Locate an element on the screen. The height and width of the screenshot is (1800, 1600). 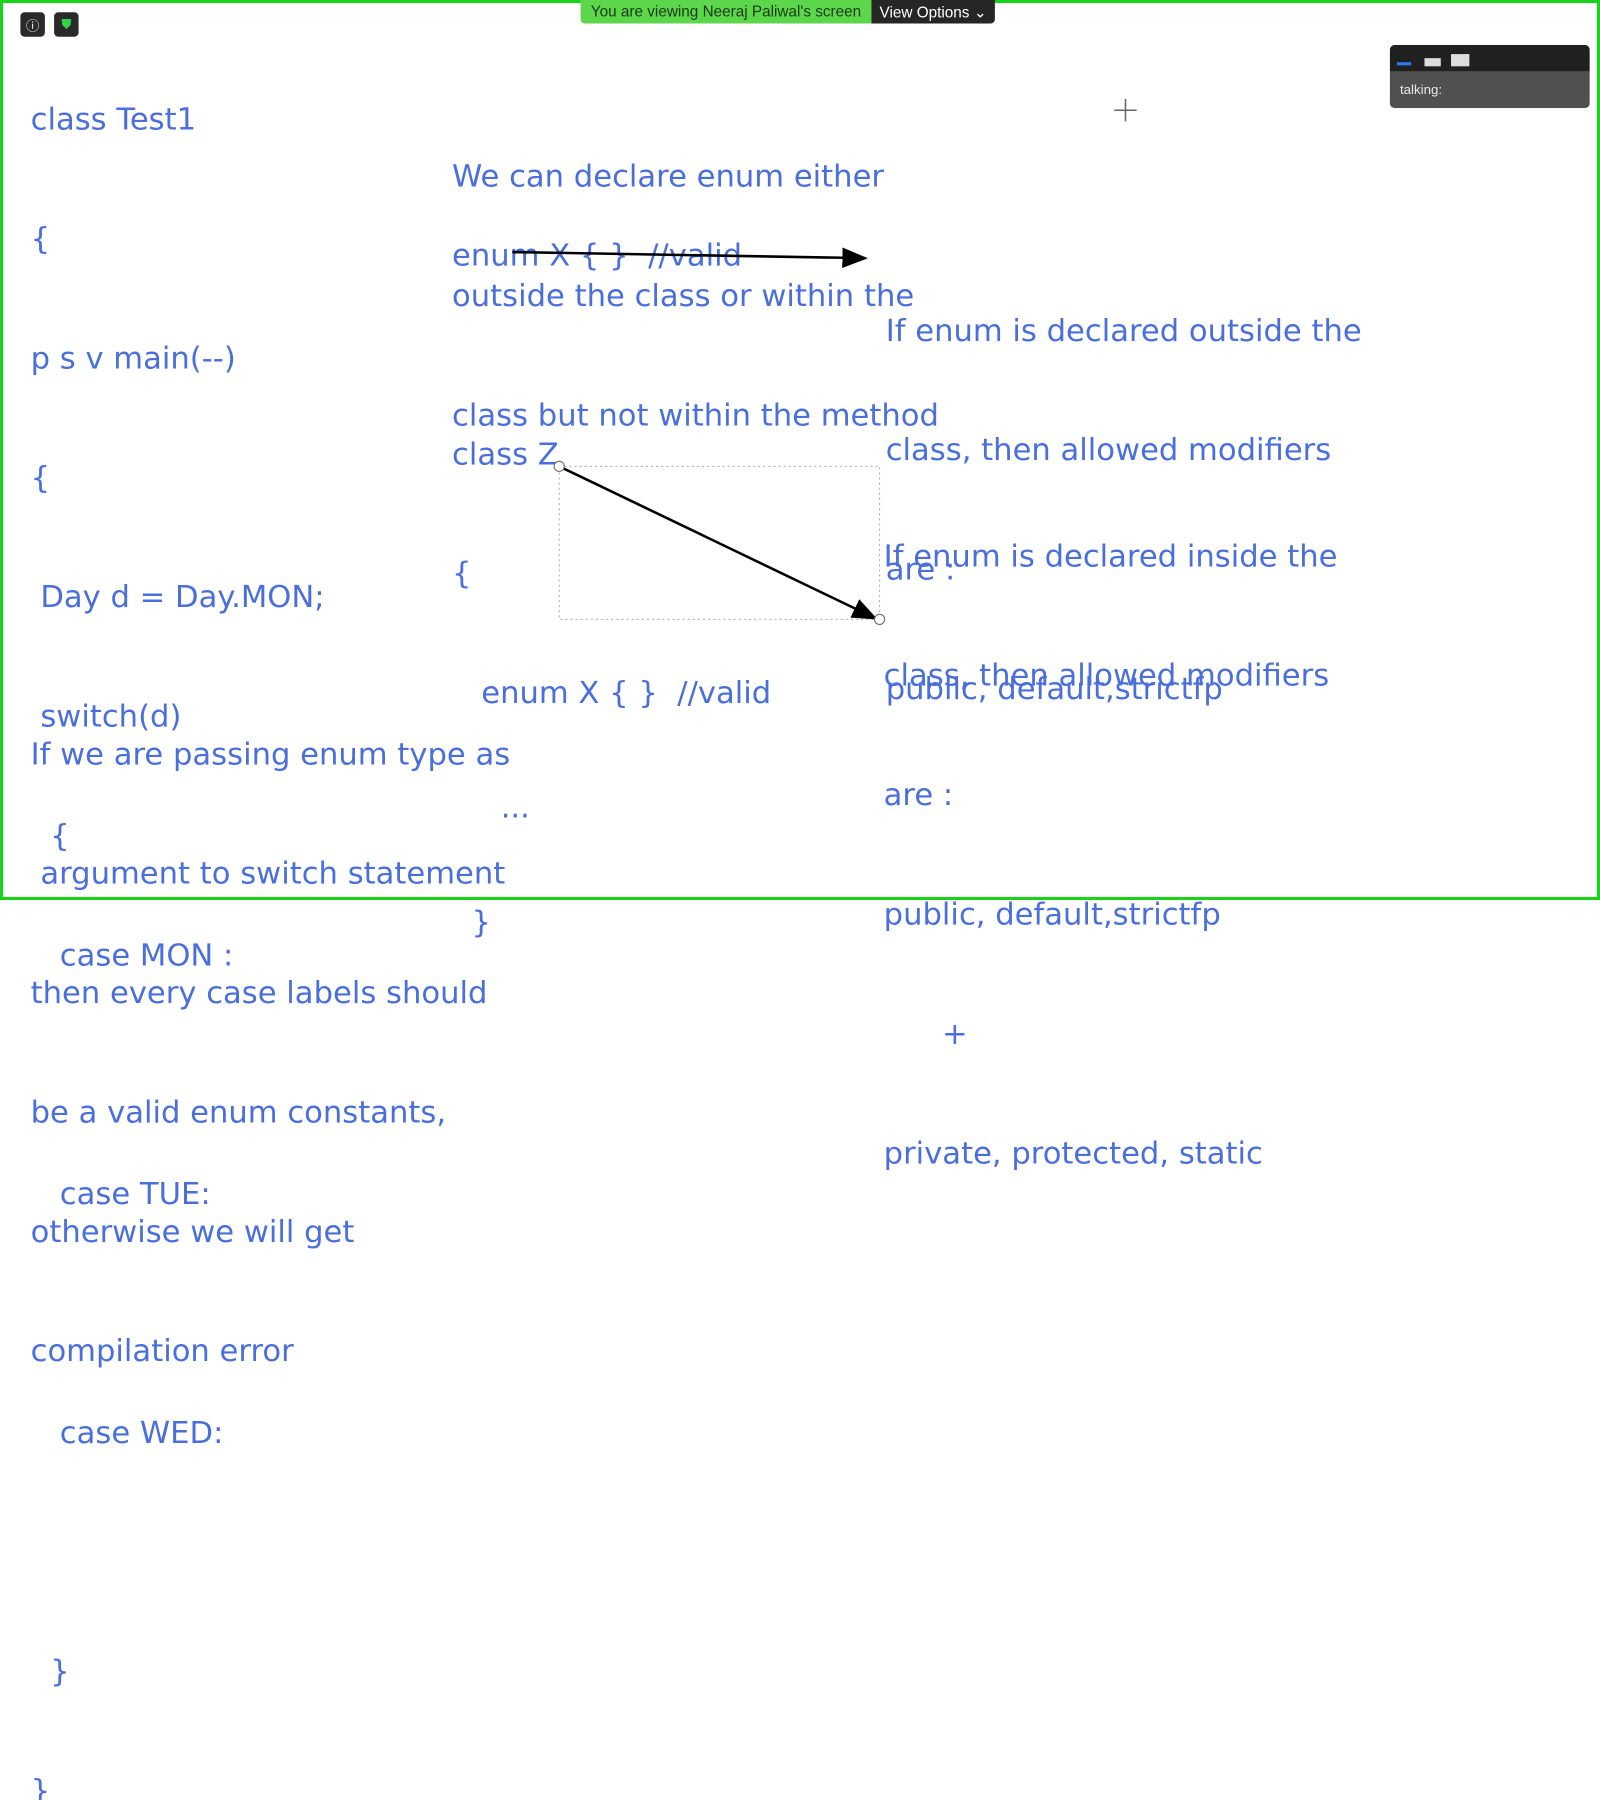
note-line: otherwise we will get is located at coordinates (192, 1232).